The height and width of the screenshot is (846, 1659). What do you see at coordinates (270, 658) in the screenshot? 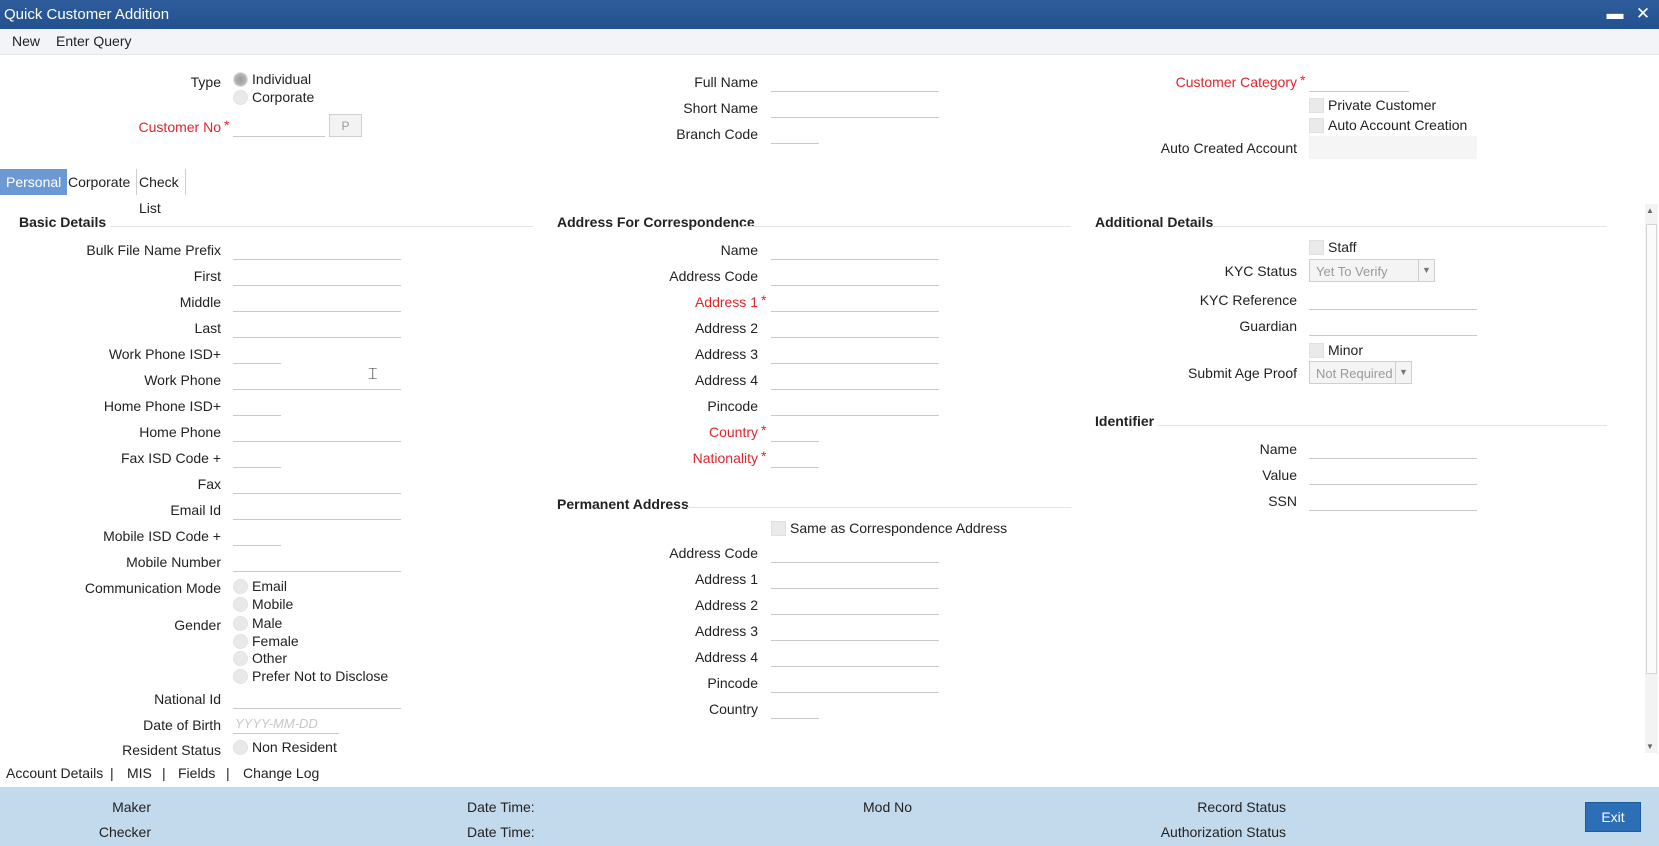
I see `gender-other-label: Other` at bounding box center [270, 658].